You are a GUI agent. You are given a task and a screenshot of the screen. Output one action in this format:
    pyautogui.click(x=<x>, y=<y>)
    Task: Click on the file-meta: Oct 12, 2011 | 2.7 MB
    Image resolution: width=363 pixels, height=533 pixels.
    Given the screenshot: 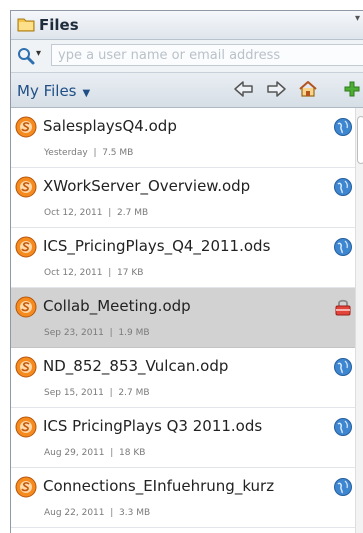 What is the action you would take?
    pyautogui.click(x=96, y=213)
    